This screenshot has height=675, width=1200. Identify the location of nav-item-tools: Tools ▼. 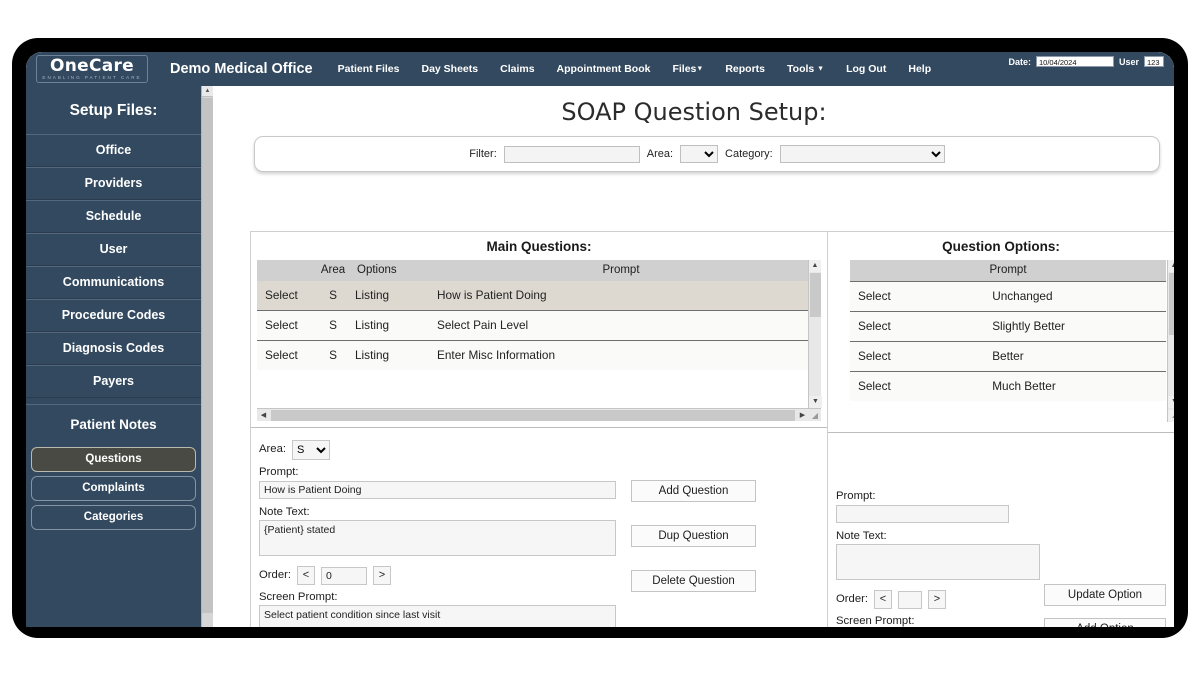
(805, 69).